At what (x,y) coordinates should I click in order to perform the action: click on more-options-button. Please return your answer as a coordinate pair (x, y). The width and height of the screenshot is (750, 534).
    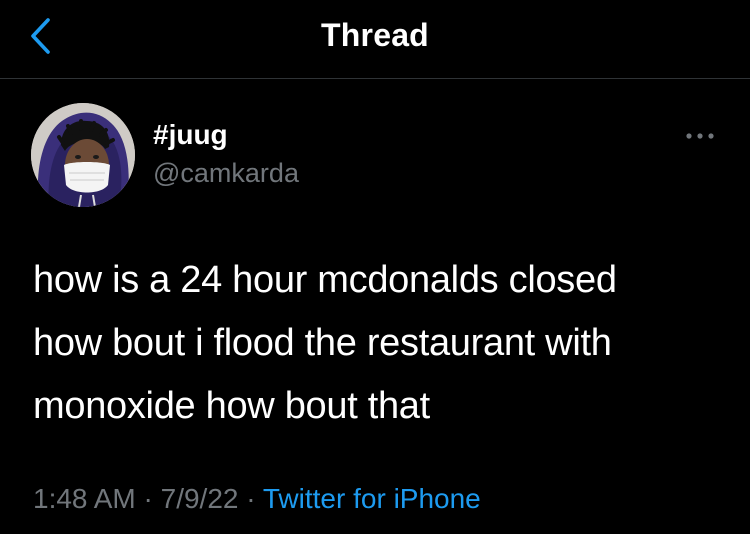
    Looking at the image, I should click on (700, 136).